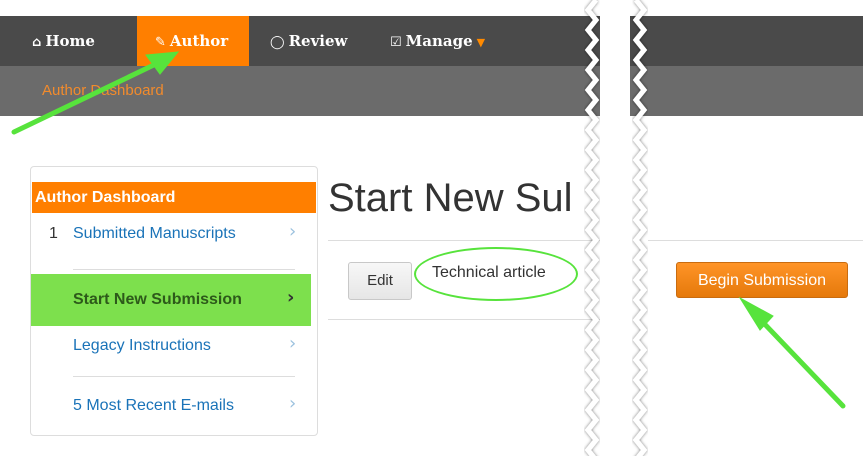 The image size is (863, 456). What do you see at coordinates (792, 352) in the screenshot?
I see `arrow-to-begin` at bounding box center [792, 352].